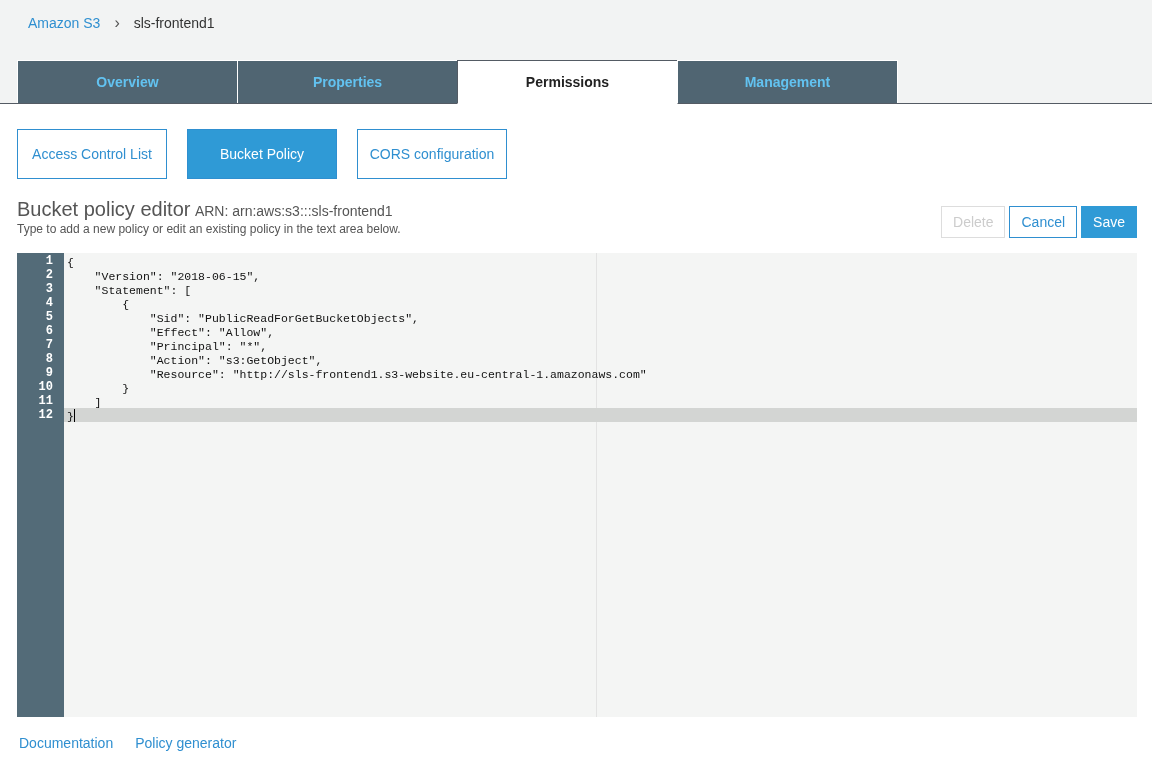 This screenshot has width=1152, height=764. Describe the element at coordinates (235, 360) in the screenshot. I see `code-line: "Action": "s3:GetObject",` at that location.